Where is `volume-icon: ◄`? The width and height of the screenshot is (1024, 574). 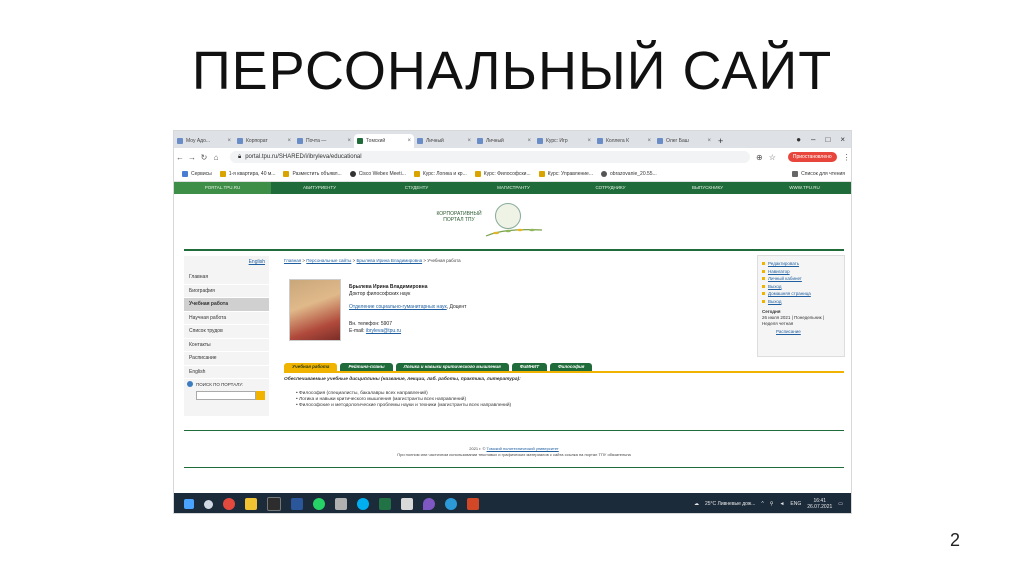 volume-icon: ◄ is located at coordinates (781, 504).